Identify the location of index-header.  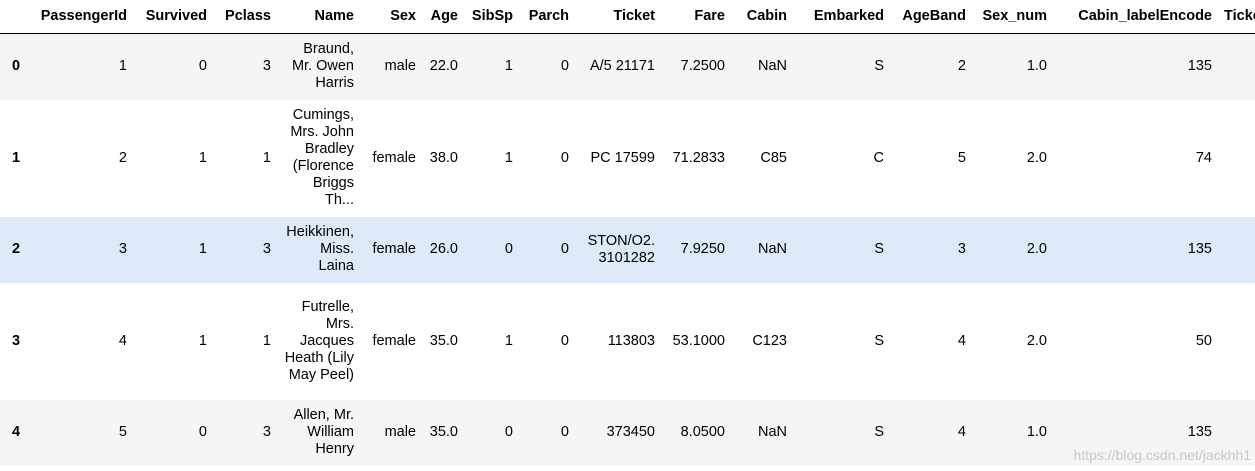
(15, 17).